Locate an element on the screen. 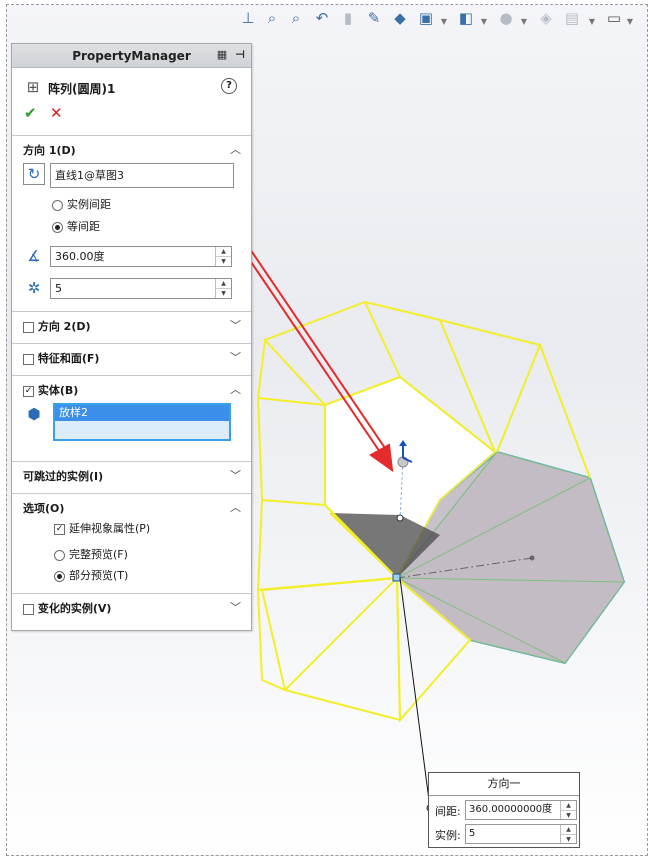  zoom-area-icon: ⌕ is located at coordinates (296, 18).